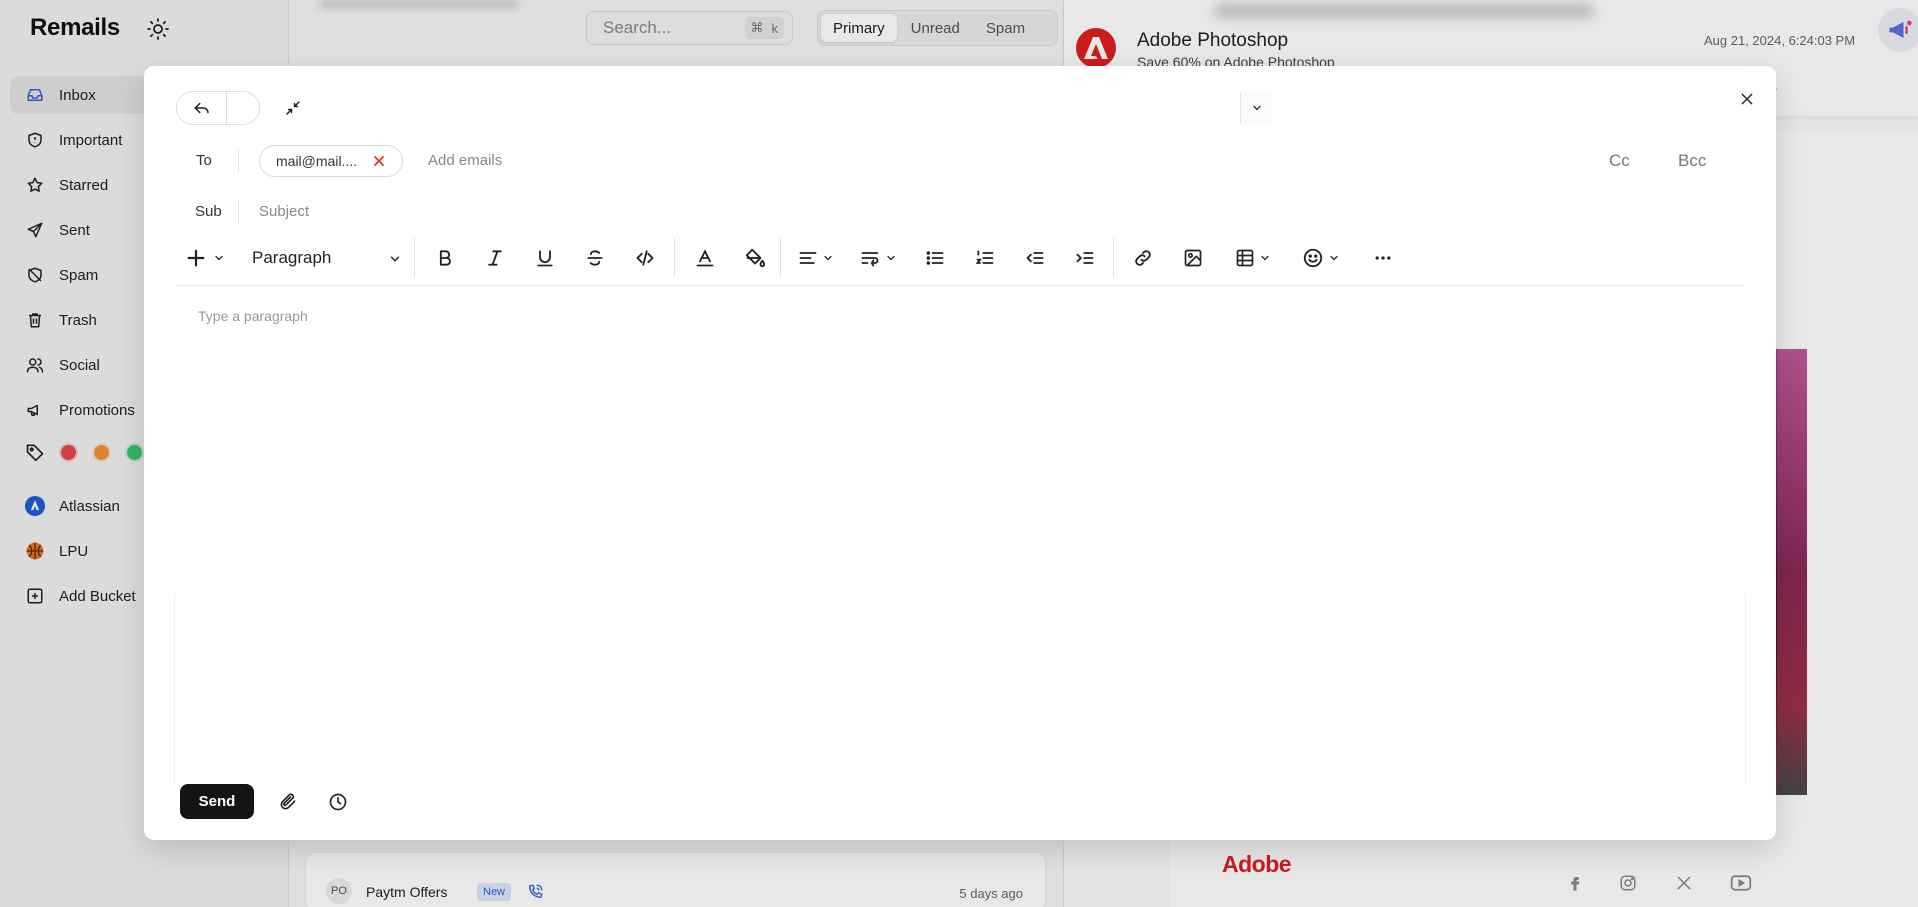  What do you see at coordinates (204, 160) in the screenshot?
I see `to-label: To` at bounding box center [204, 160].